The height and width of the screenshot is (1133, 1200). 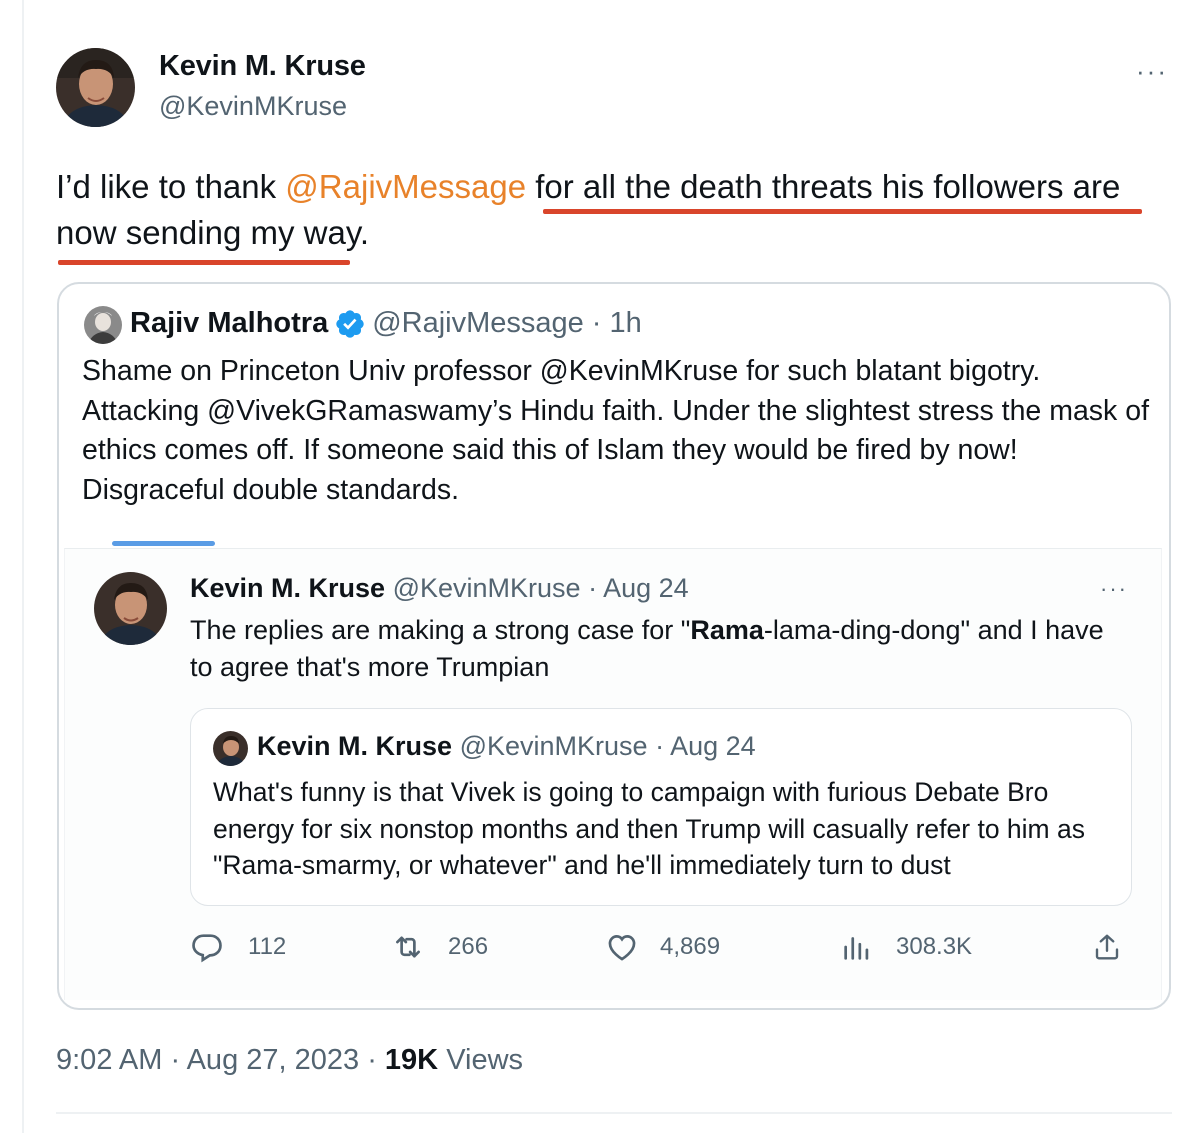 I want to click on quote-time: · 1h, so click(x=617, y=323).